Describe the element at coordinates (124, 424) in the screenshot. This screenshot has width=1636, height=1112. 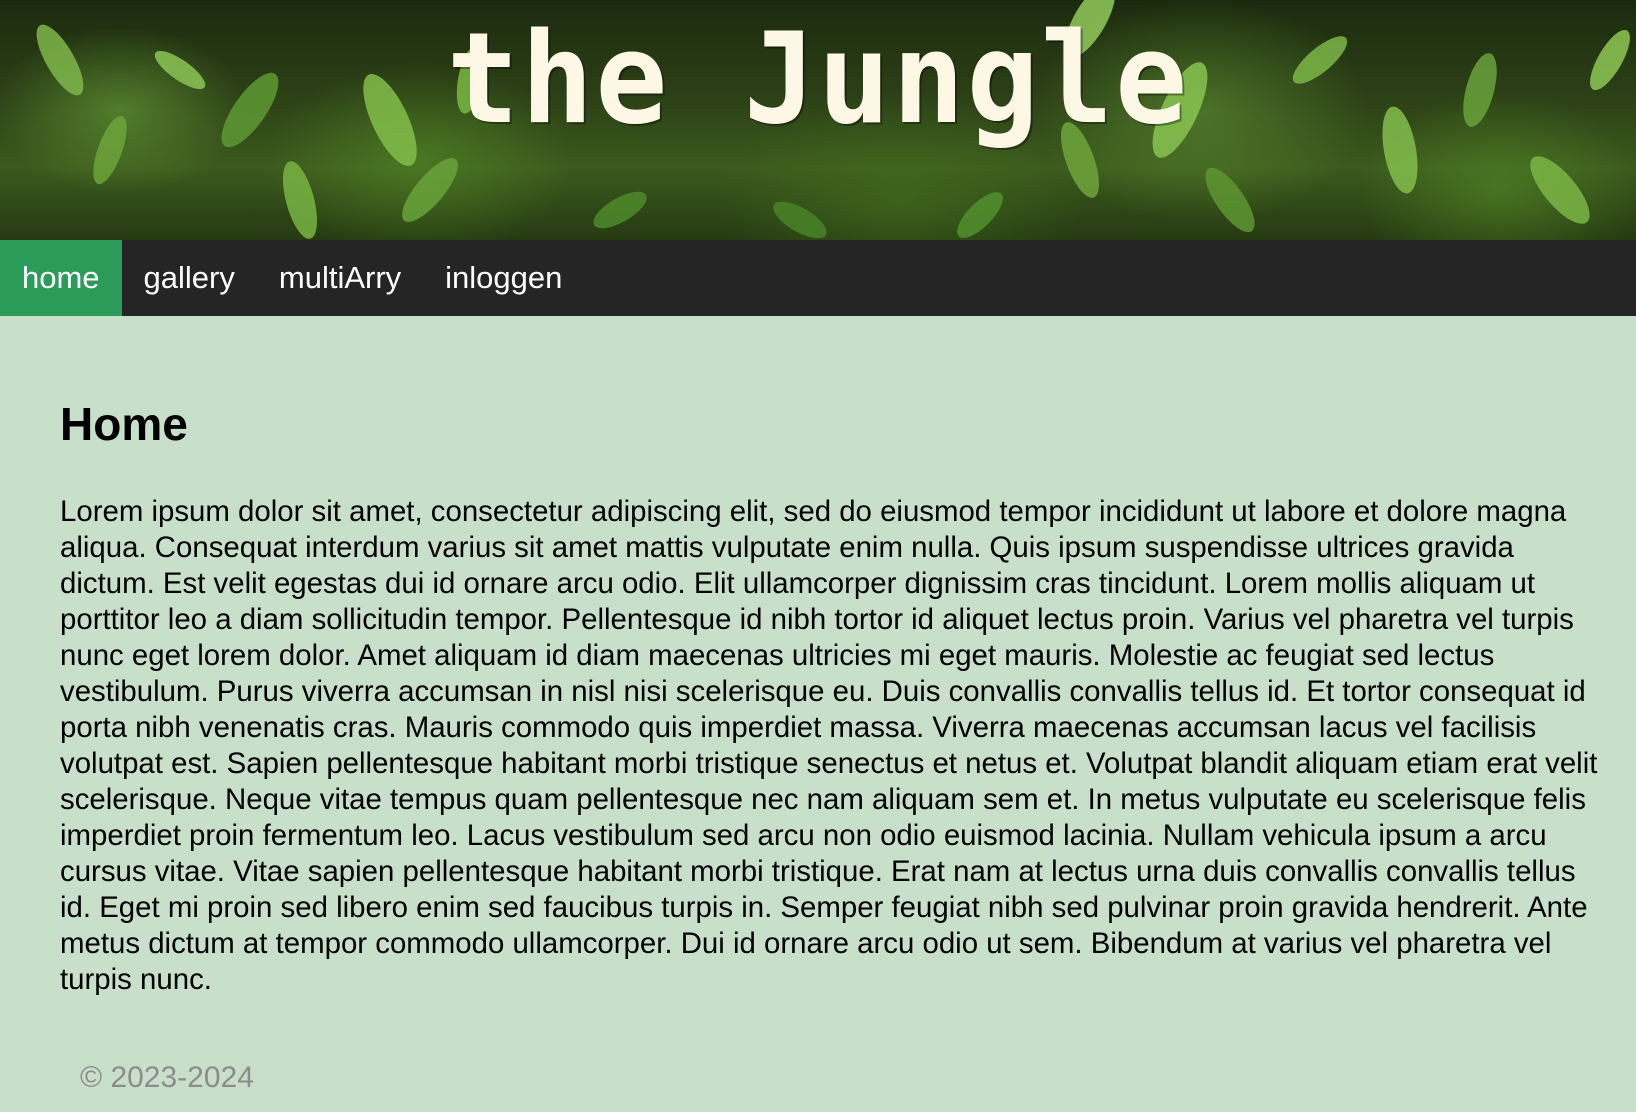
I see `page-title: Home` at that location.